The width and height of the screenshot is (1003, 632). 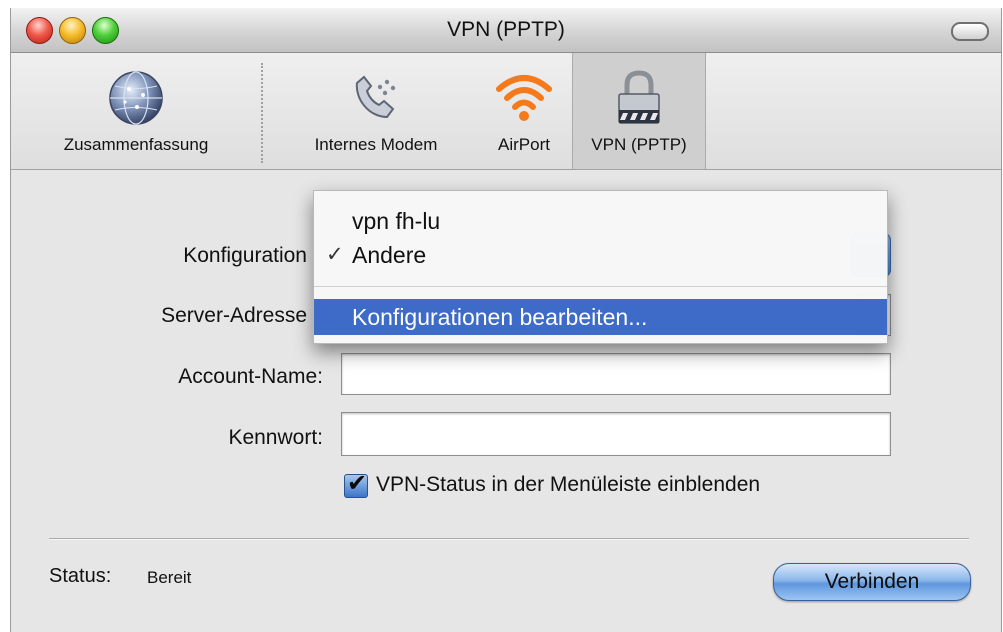 I want to click on window-title: VPN (PPTP), so click(x=506, y=29).